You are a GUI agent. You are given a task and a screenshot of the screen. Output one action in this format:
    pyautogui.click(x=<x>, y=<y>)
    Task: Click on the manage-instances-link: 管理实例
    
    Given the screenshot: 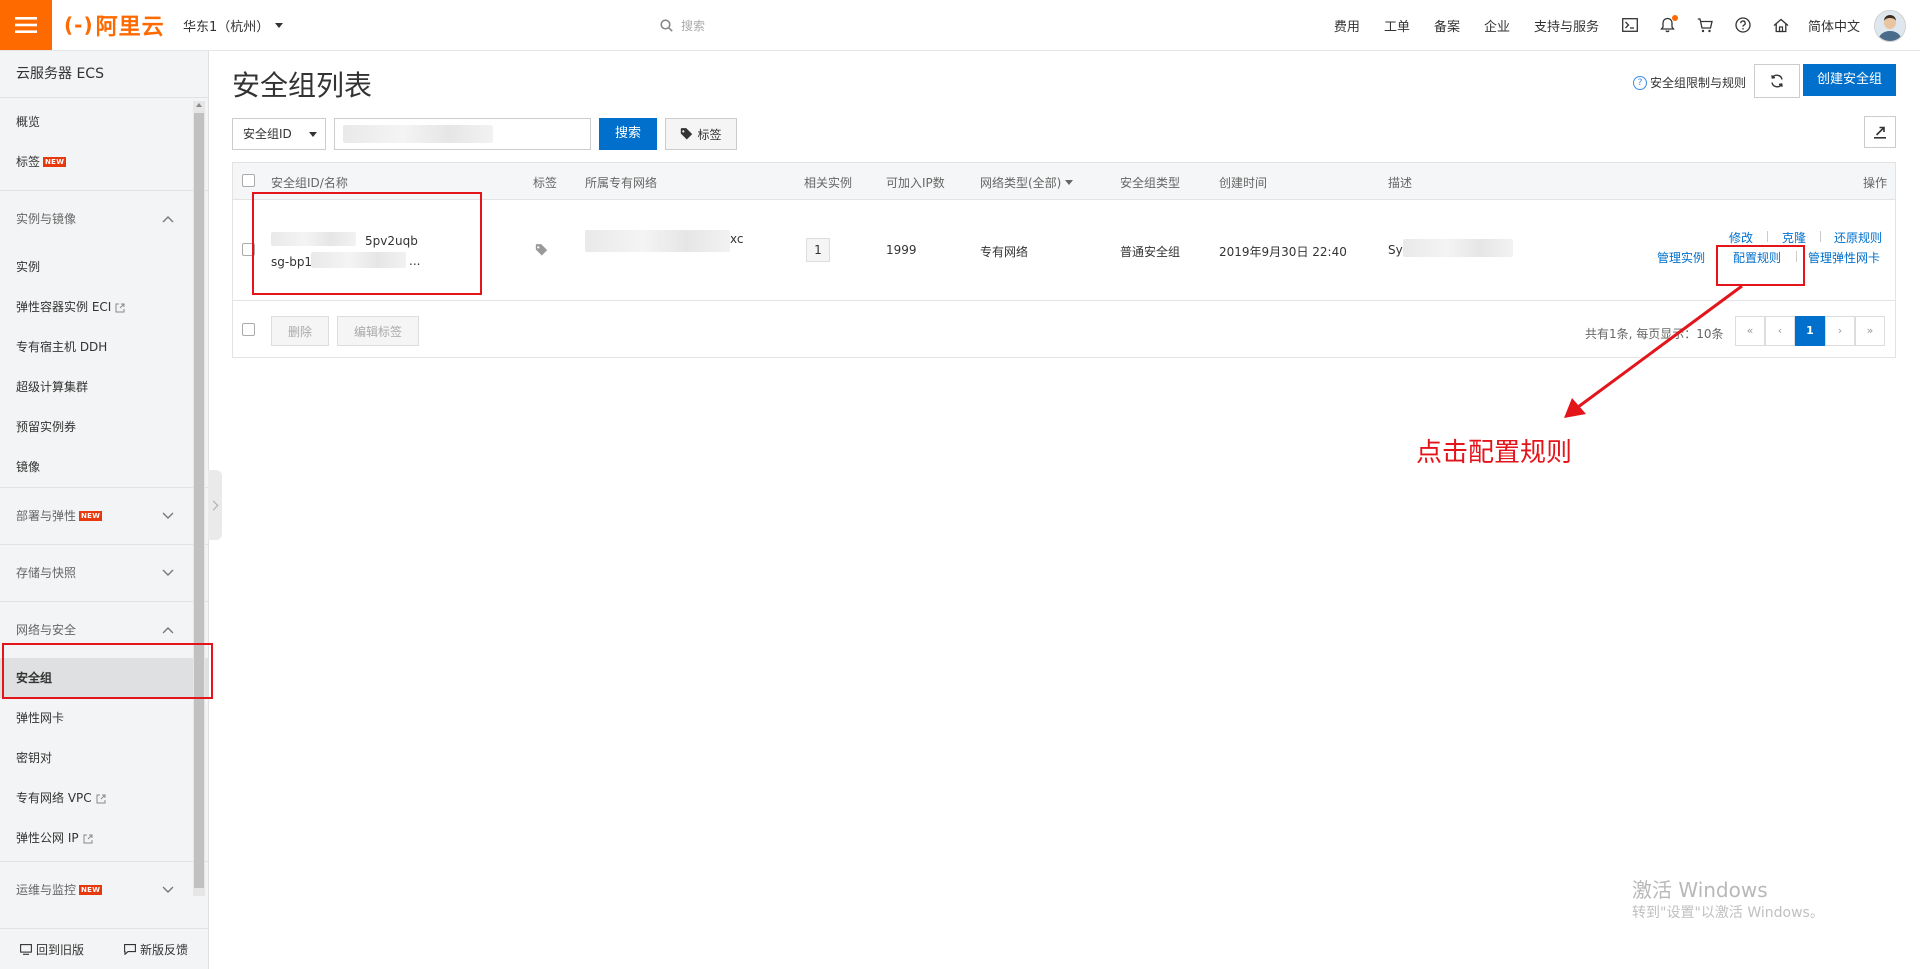 What is the action you would take?
    pyautogui.click(x=1681, y=257)
    